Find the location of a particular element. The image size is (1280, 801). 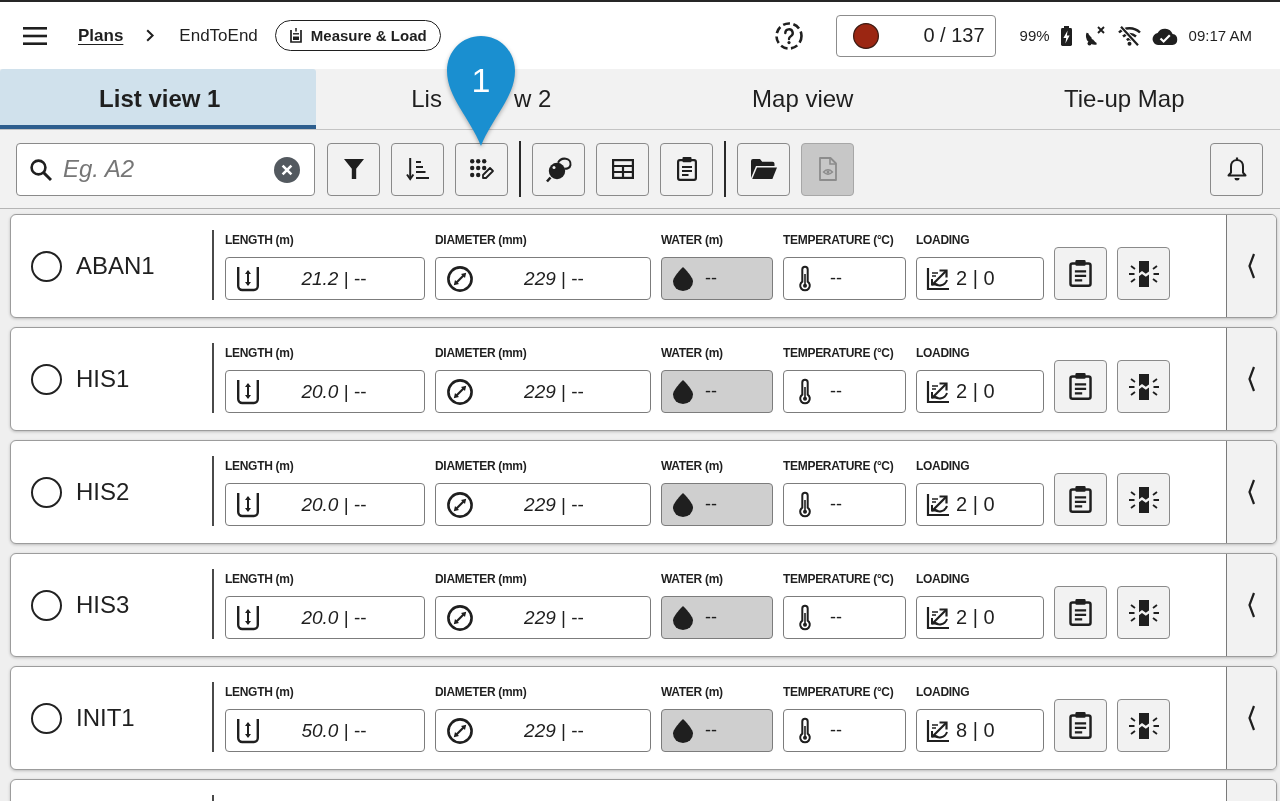

clock-time: 09:17 AM is located at coordinates (1220, 35).